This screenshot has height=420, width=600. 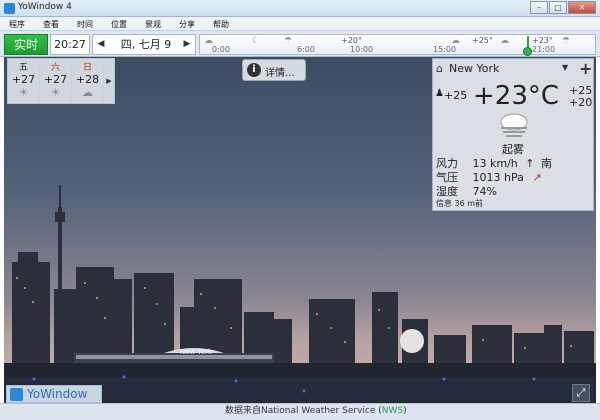 I want to click on menu-bar: 程序 查看 时间 位置 景观 分享 帮助, so click(x=300, y=24).